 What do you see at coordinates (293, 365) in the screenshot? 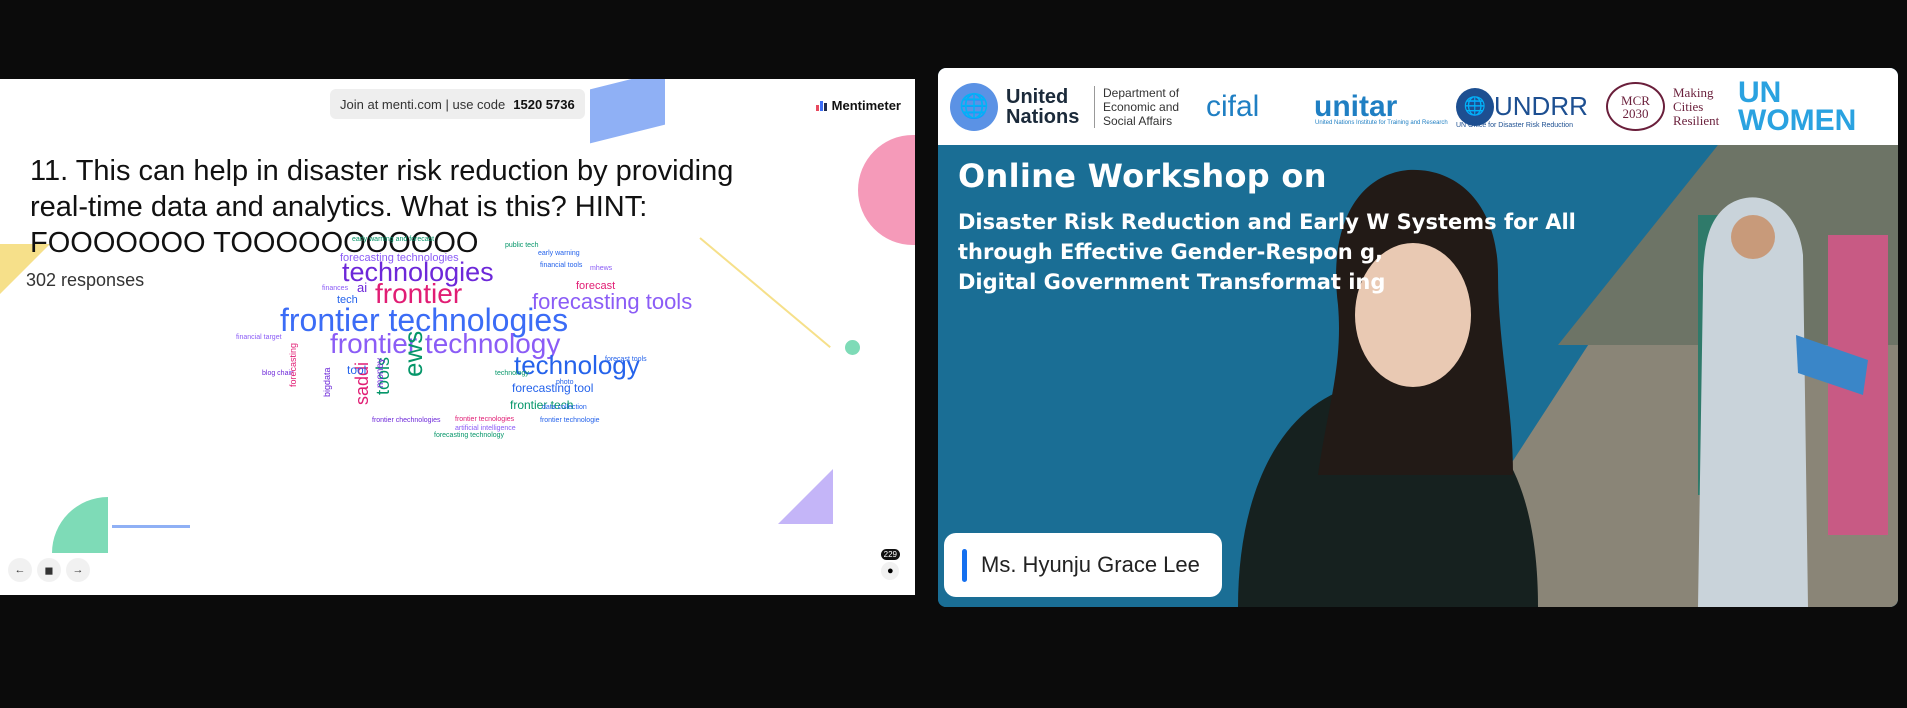
I see `word-cloud-word: forecasting` at bounding box center [293, 365].